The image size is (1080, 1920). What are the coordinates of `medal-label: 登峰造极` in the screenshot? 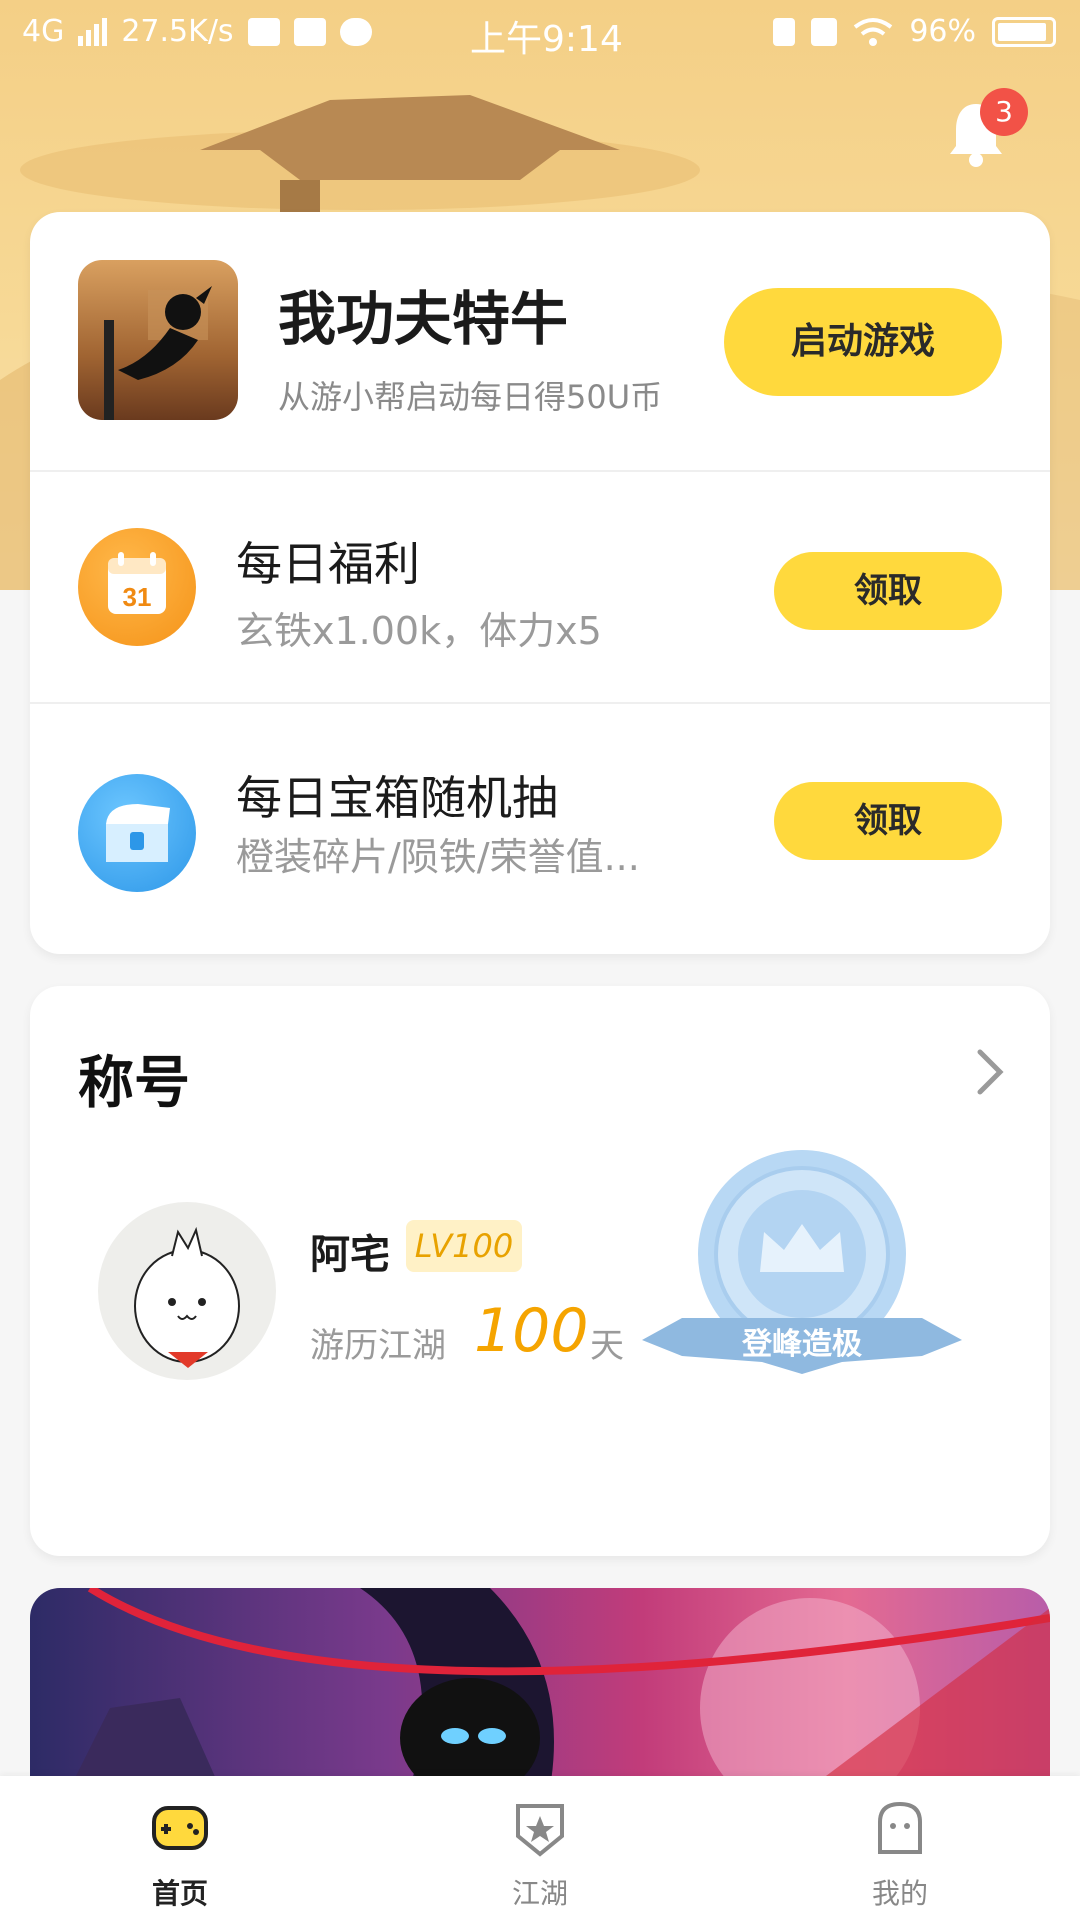 It's located at (801, 1344).